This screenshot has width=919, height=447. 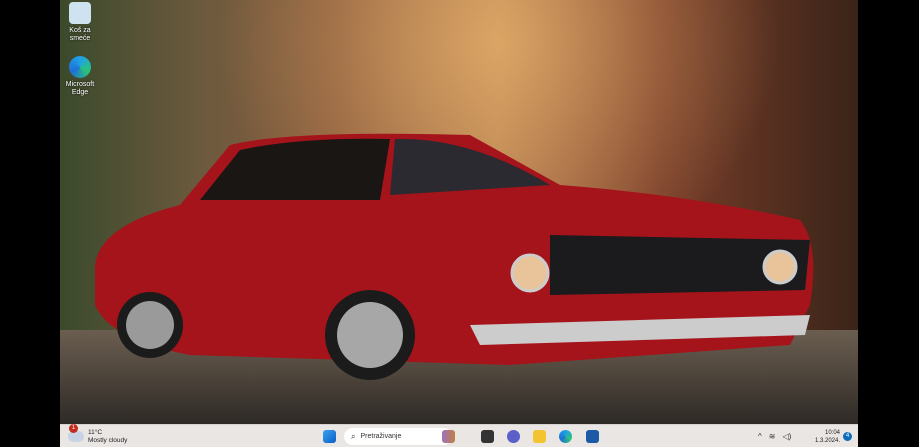 What do you see at coordinates (108, 440) in the screenshot?
I see `weather-condition: Mostly cloudy` at bounding box center [108, 440].